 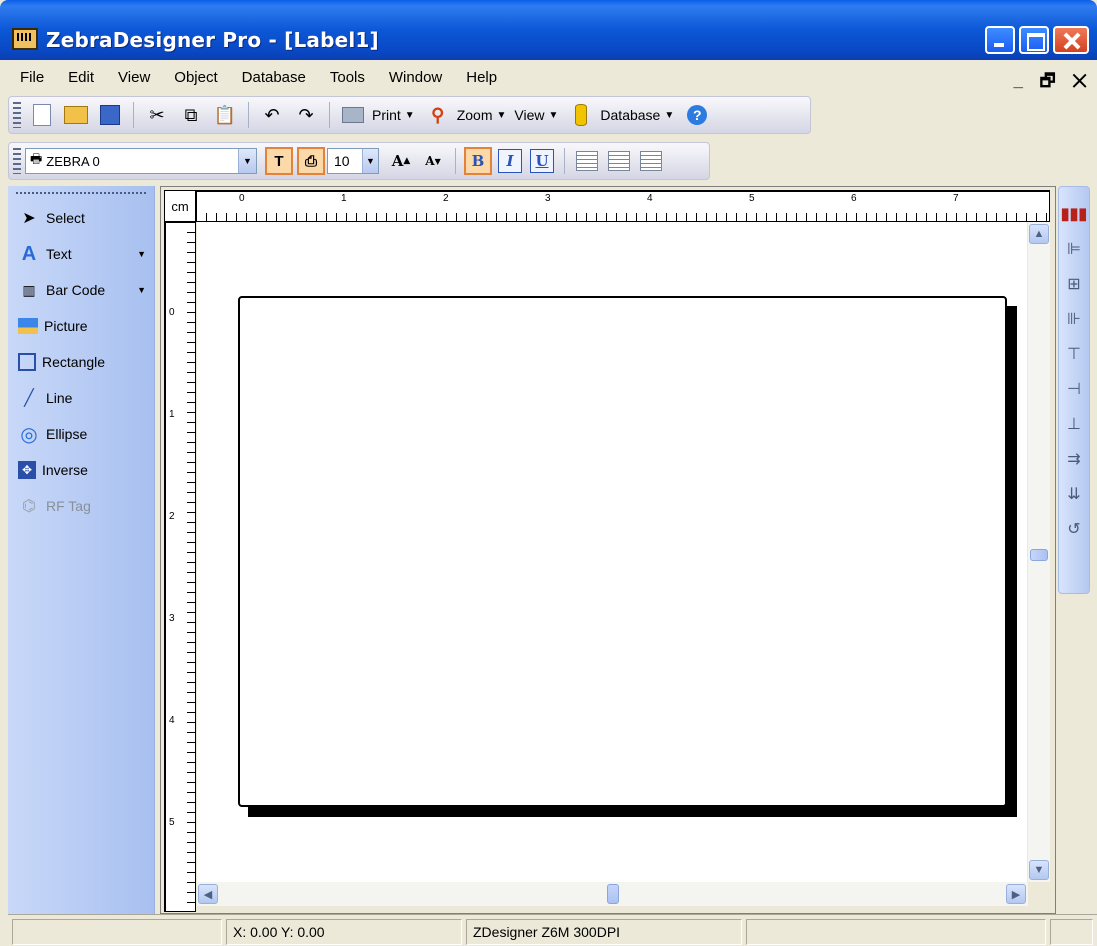 What do you see at coordinates (1074, 214) in the screenshot?
I see `color-bars-icon: ▮▮▮` at bounding box center [1074, 214].